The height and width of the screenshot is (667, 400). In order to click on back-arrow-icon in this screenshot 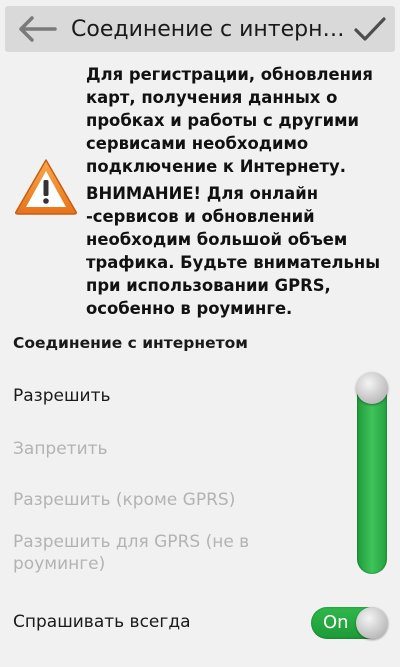, I will do `click(38, 29)`.